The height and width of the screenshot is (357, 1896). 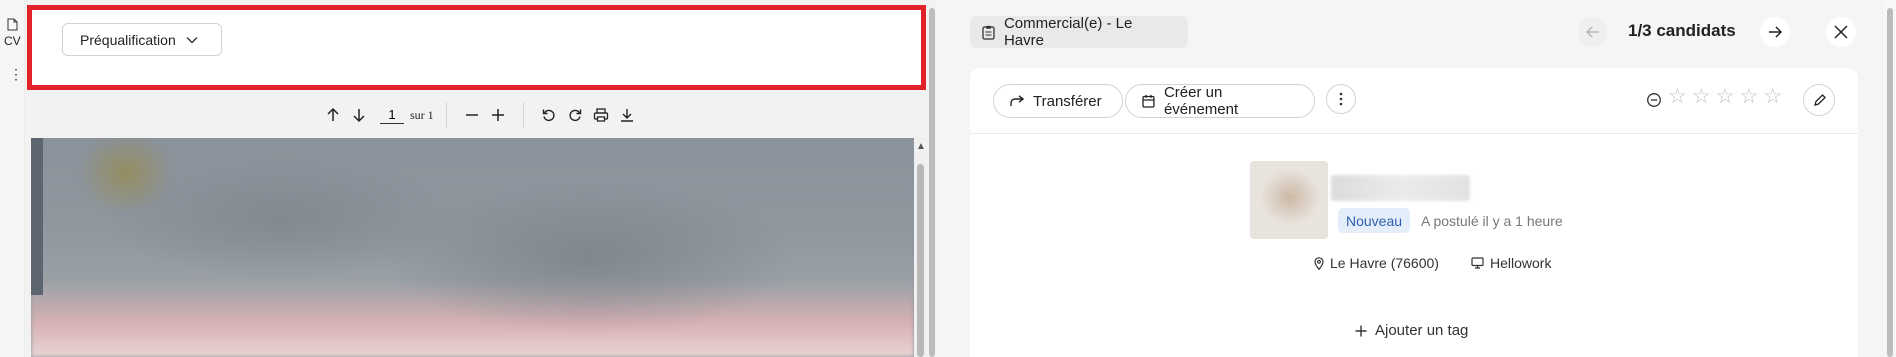 What do you see at coordinates (1068, 32) in the screenshot?
I see `job-title: Commercial(e) - Le Havre` at bounding box center [1068, 32].